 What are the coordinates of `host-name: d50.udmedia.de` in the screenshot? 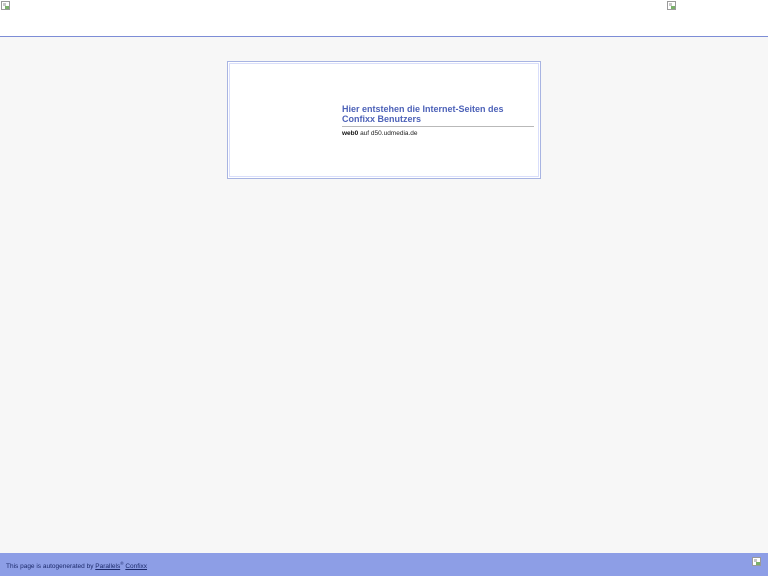 It's located at (394, 133).